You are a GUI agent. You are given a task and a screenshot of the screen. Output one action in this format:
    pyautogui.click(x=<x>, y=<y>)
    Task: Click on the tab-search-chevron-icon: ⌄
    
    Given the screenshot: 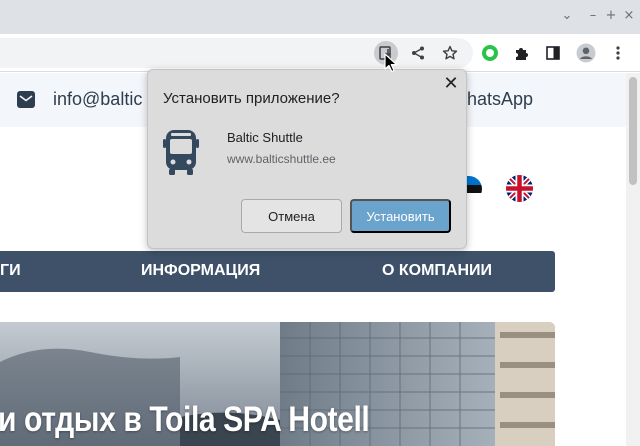 What is the action you would take?
    pyautogui.click(x=567, y=16)
    